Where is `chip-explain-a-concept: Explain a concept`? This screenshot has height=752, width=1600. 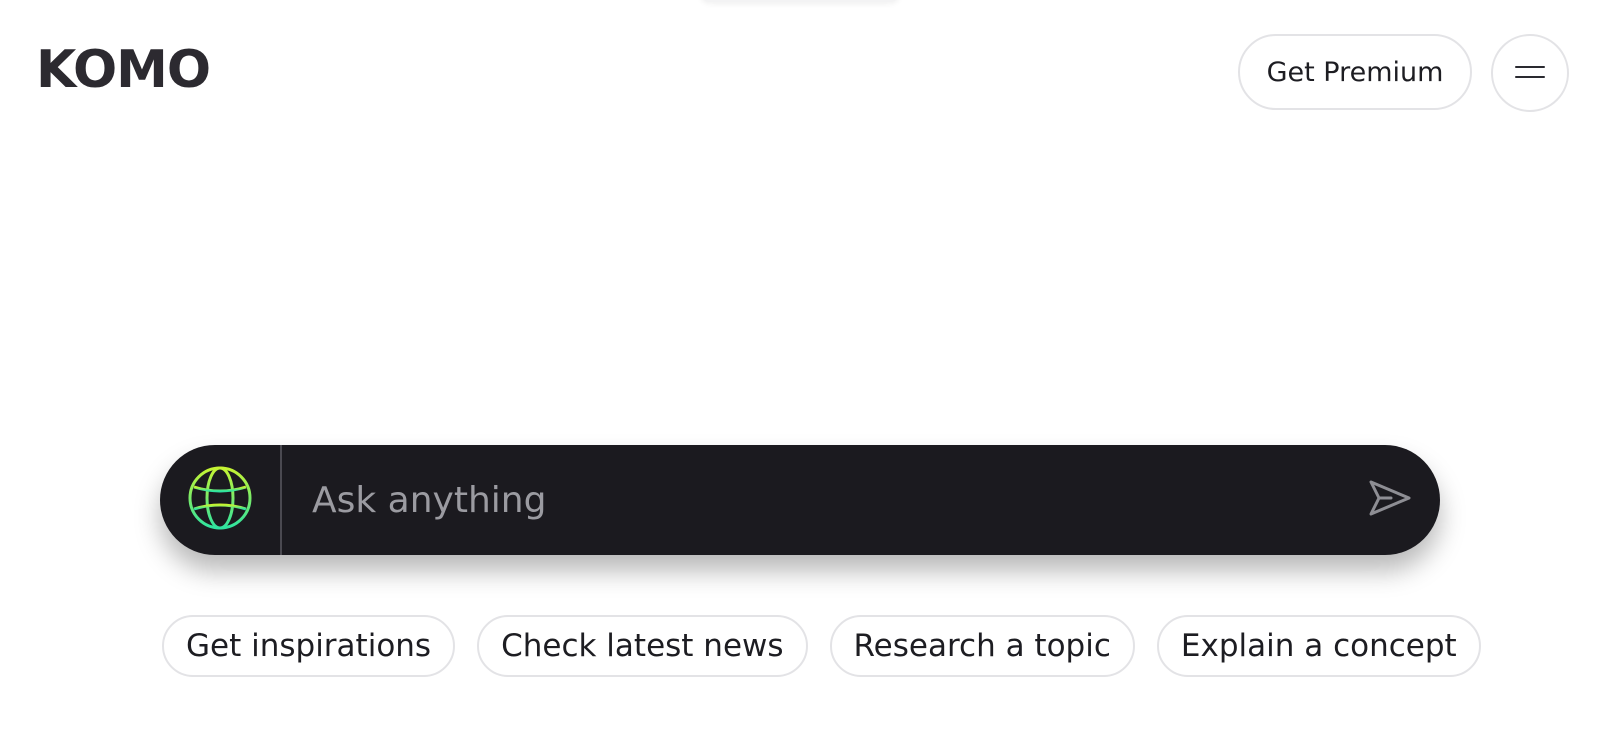 chip-explain-a-concept: Explain a concept is located at coordinates (1318, 646).